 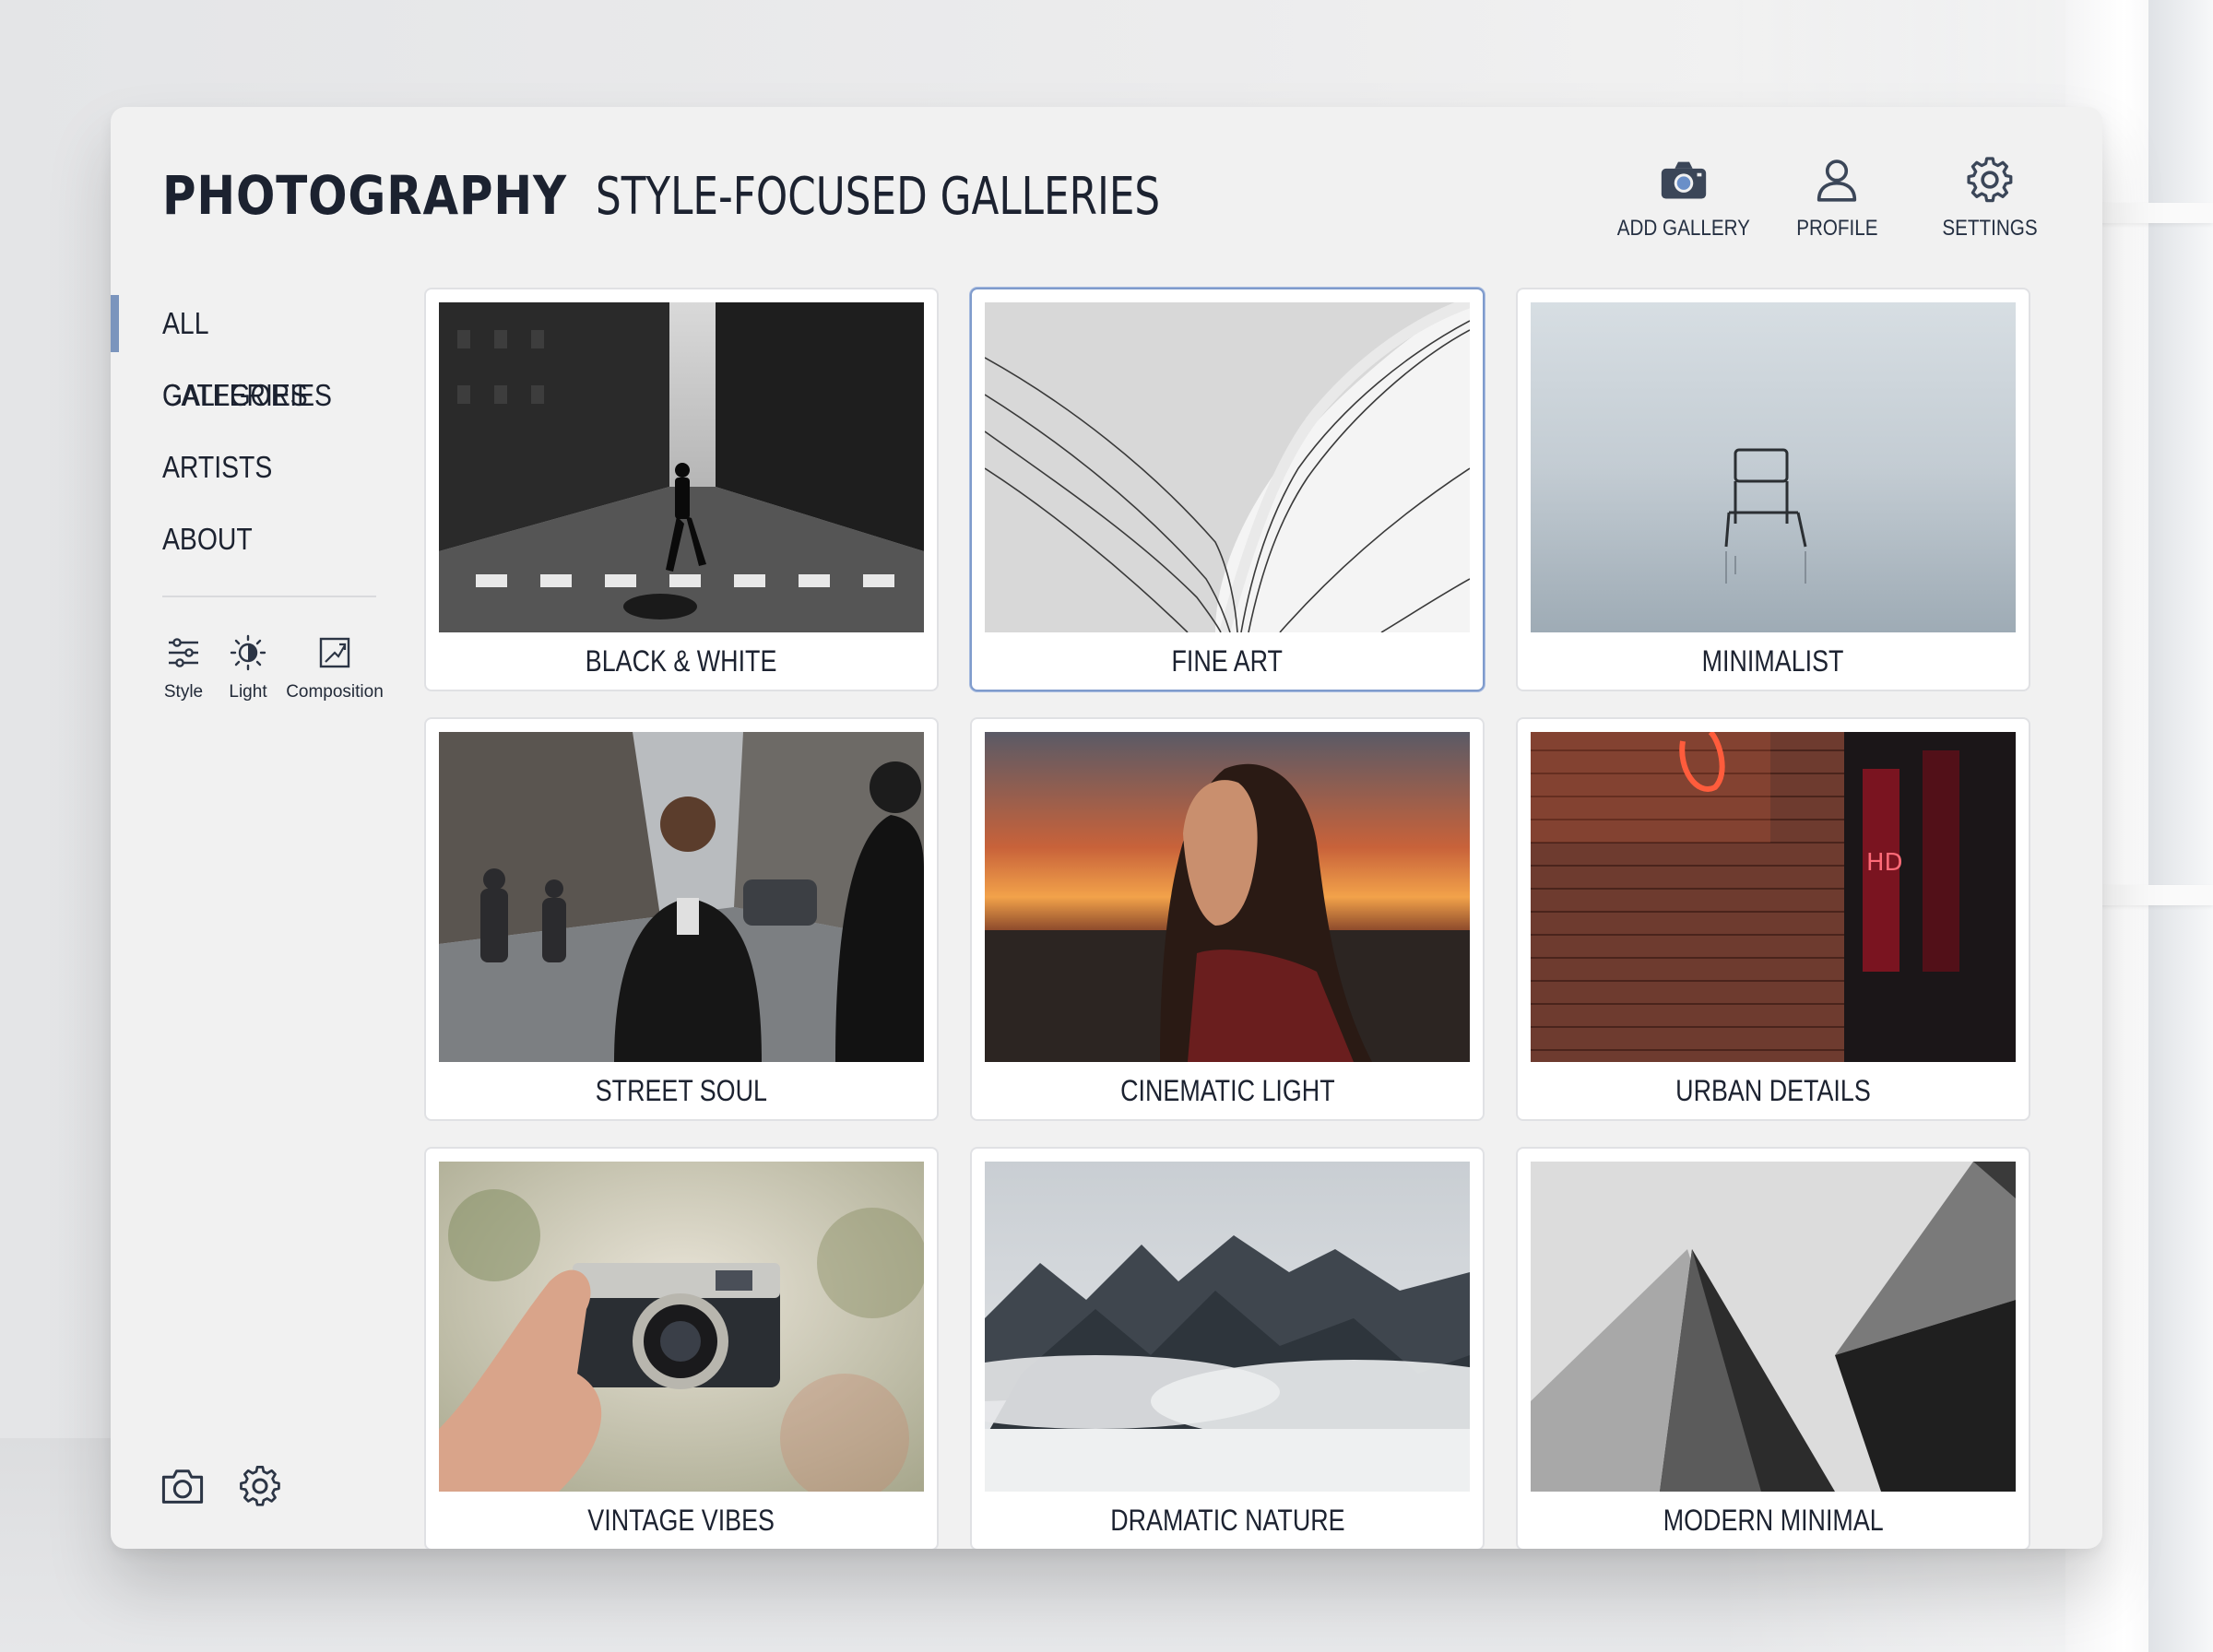 I want to click on gallery-card-modern-minimal: MODERN MINIMAL, so click(x=1773, y=1348).